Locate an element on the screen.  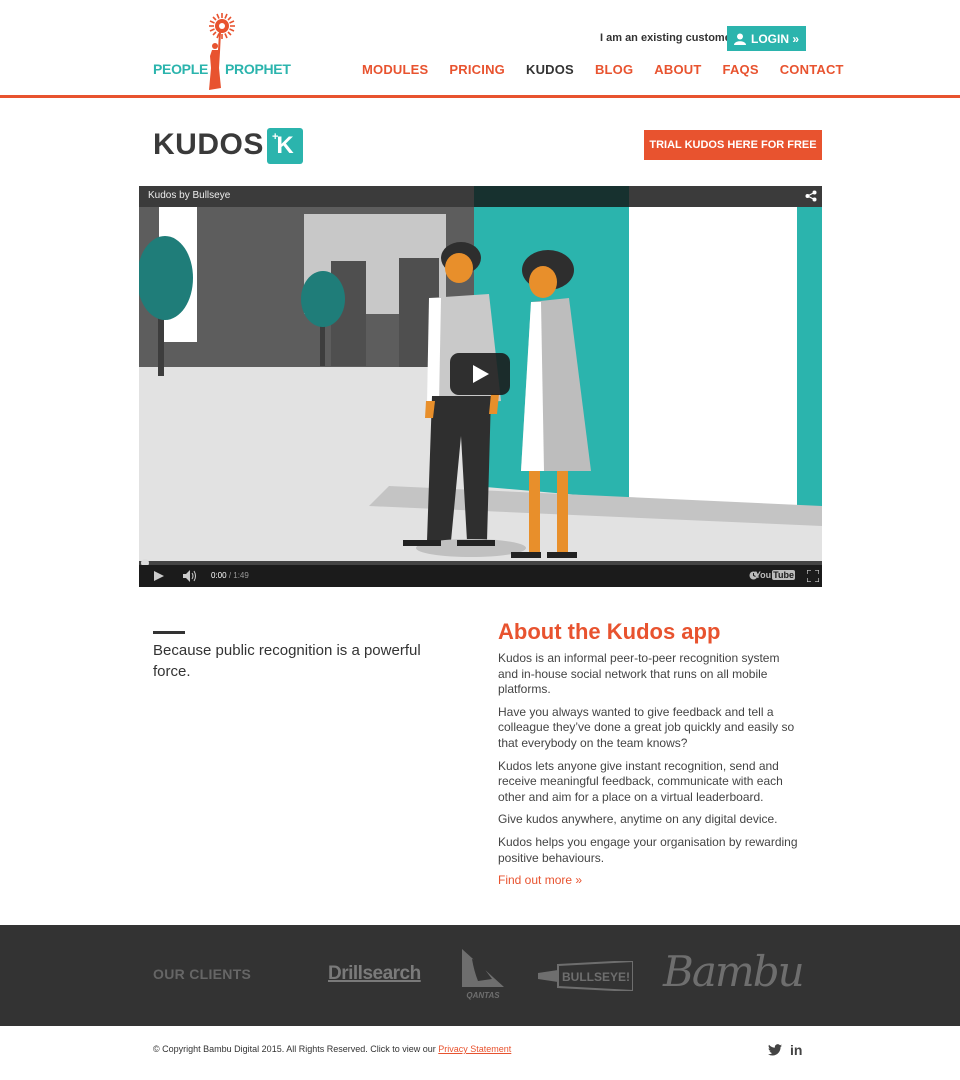
existing-customer-label: I am an existing customer is located at coordinates (668, 38).